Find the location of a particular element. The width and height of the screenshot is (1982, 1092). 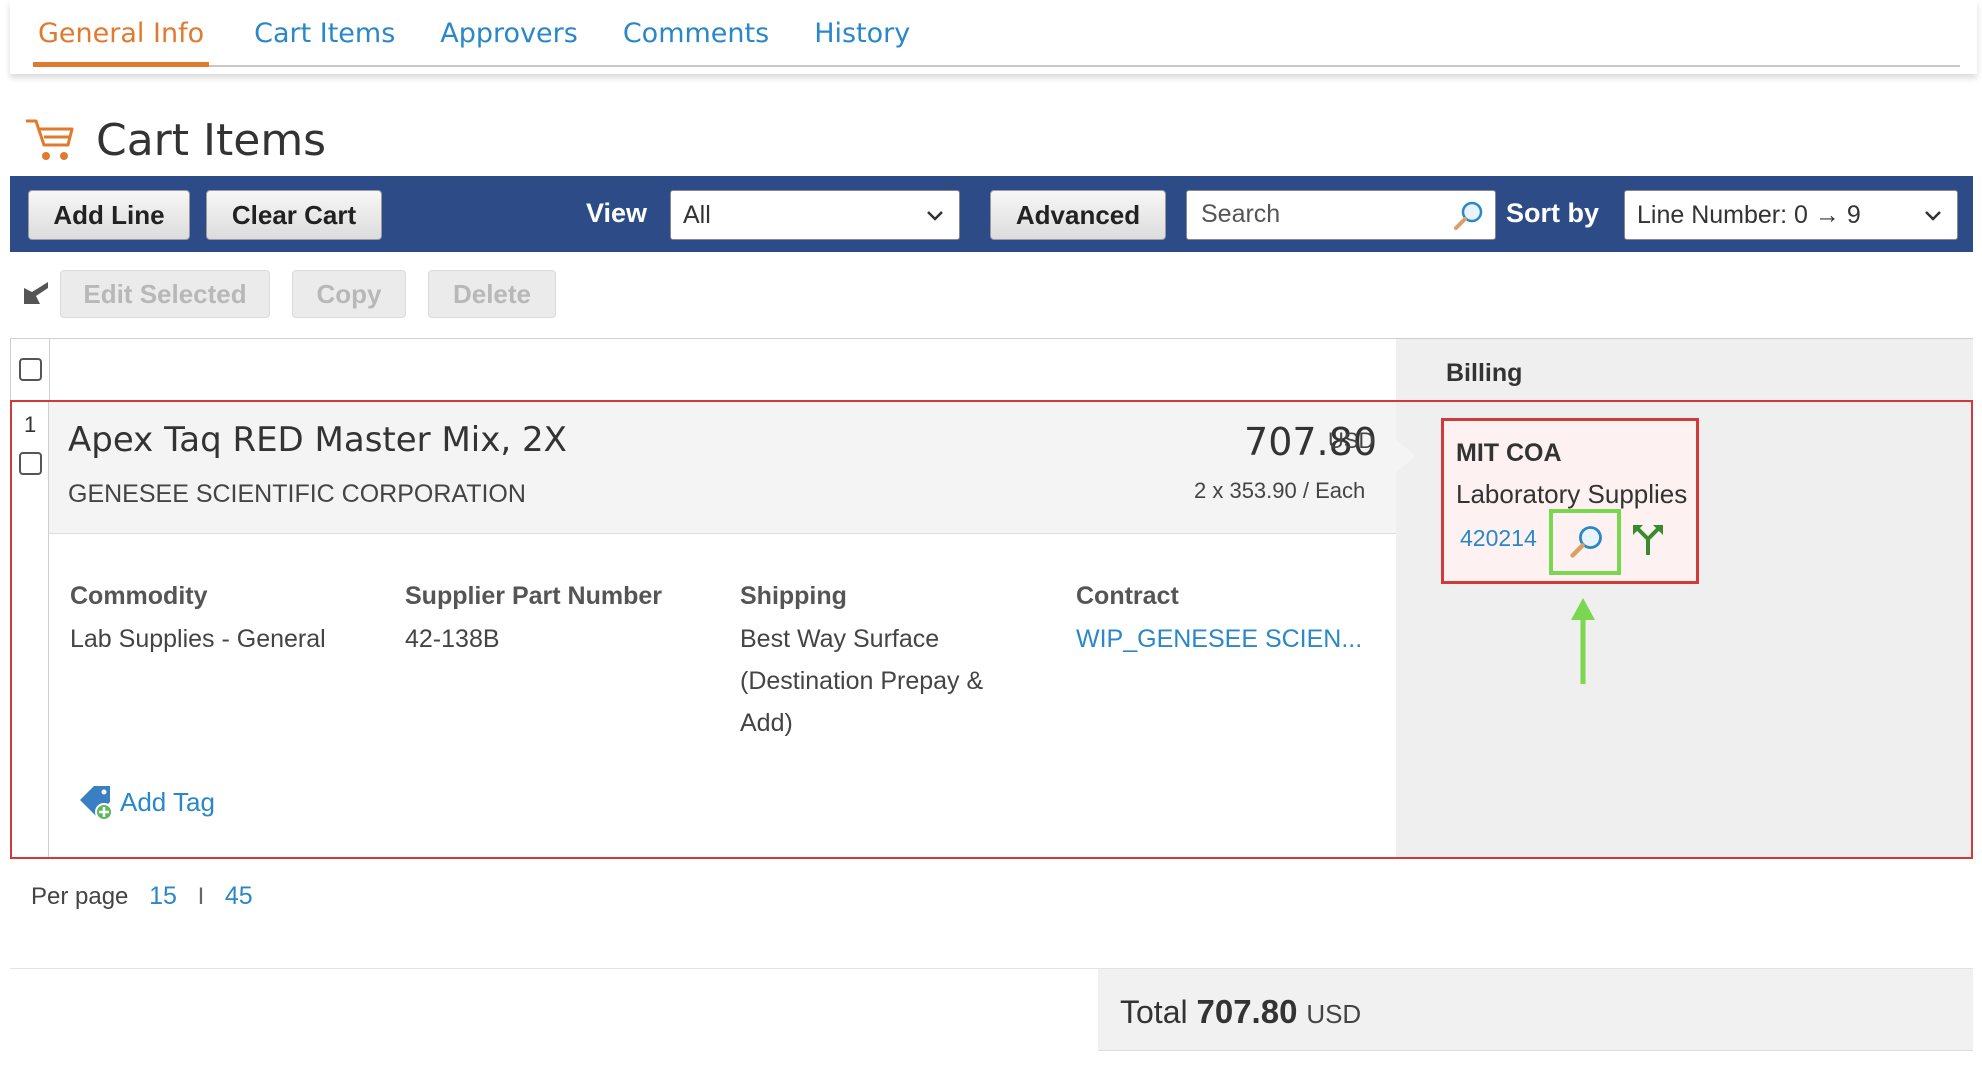

search-icon is located at coordinates (1468, 216).